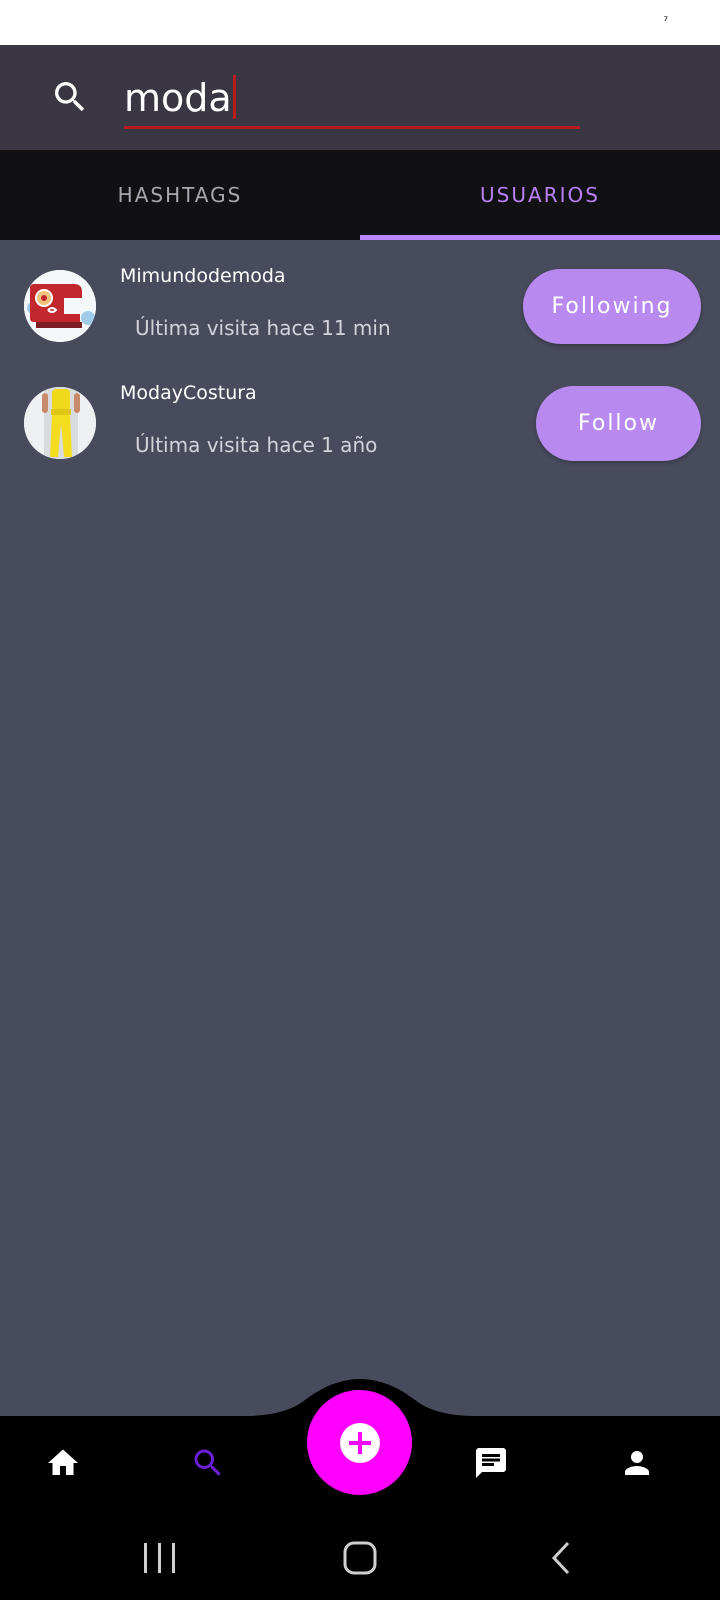 The image size is (720, 1600). Describe the element at coordinates (352, 97) in the screenshot. I see `search-input: moda` at that location.